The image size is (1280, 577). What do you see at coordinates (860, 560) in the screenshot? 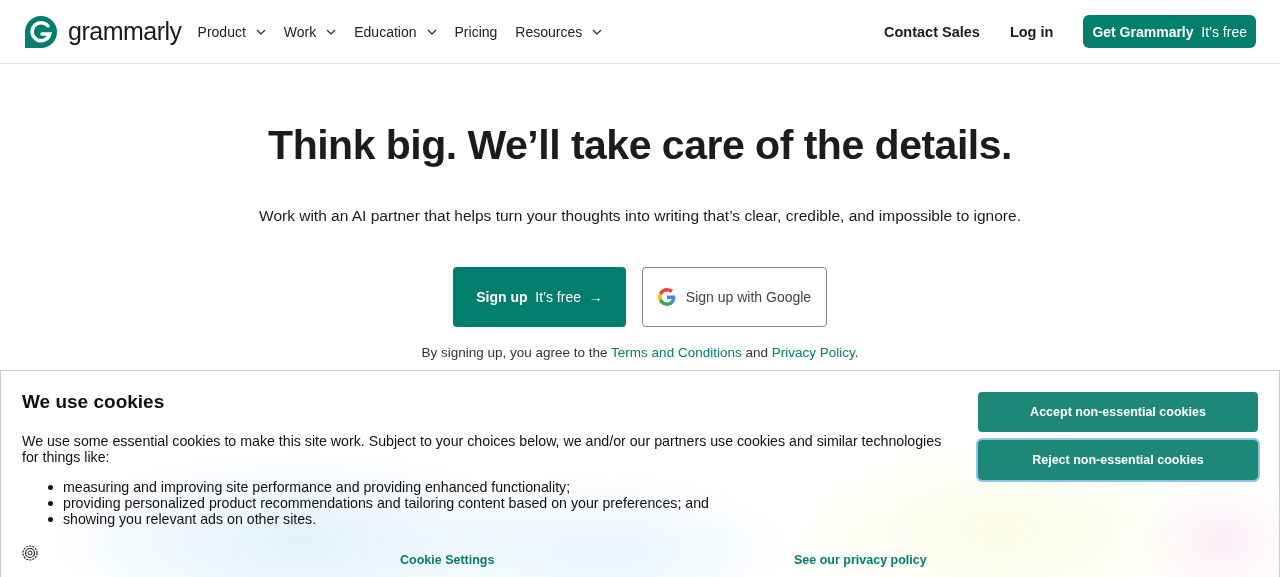
I see `privacy-policy-link: See our privacy policy` at bounding box center [860, 560].